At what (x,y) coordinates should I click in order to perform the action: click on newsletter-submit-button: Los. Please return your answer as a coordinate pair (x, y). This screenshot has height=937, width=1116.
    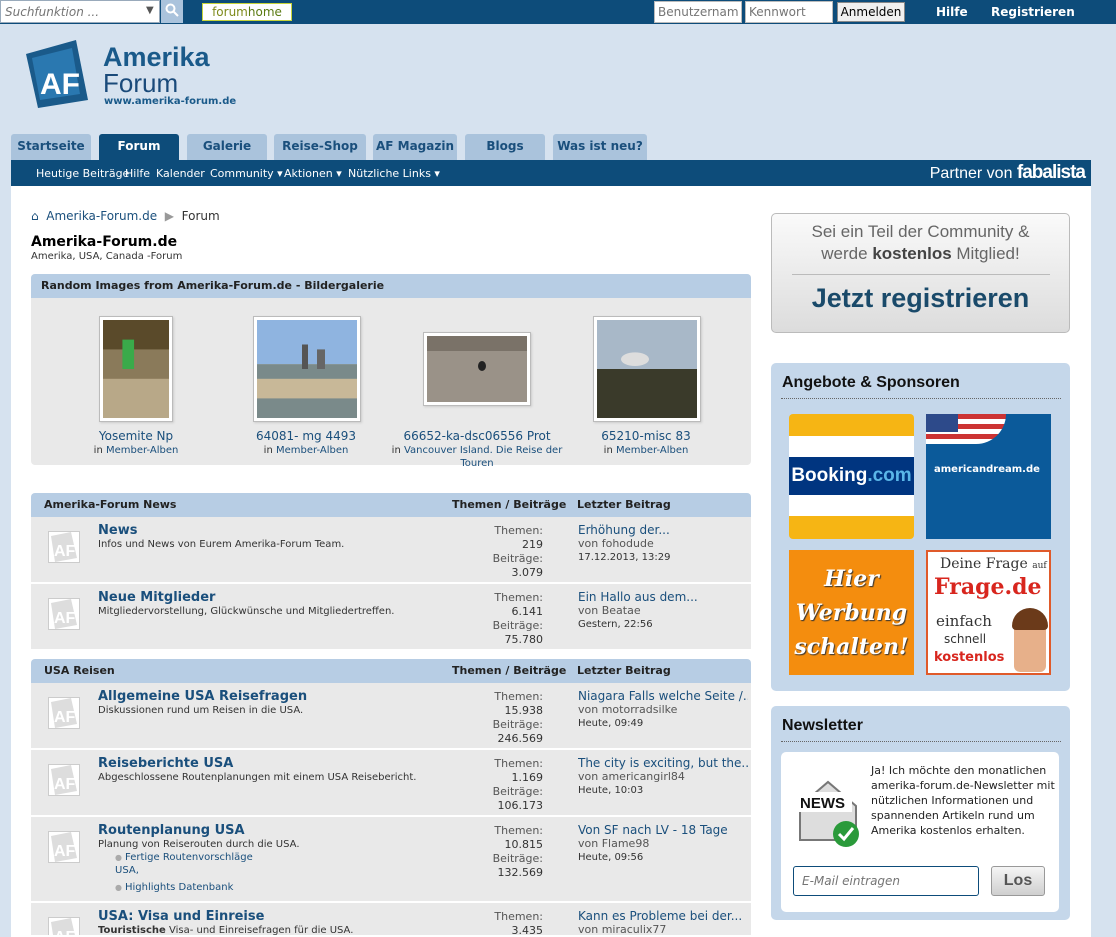
    Looking at the image, I should click on (1018, 881).